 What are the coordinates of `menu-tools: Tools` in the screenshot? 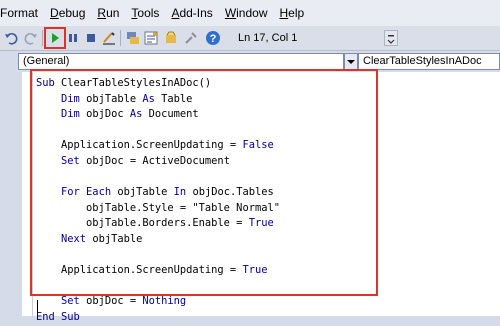 It's located at (145, 13).